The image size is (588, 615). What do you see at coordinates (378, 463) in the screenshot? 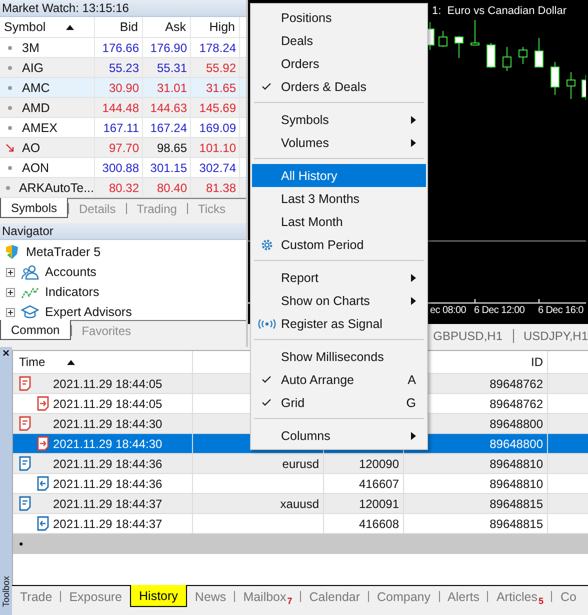
I see `number-cell: 120090` at bounding box center [378, 463].